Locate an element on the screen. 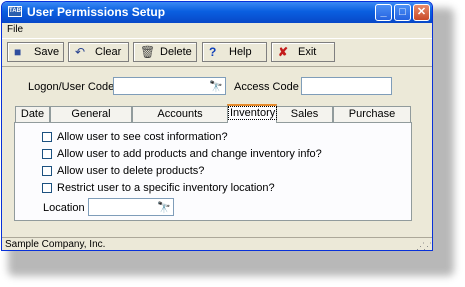 The width and height of the screenshot is (465, 287). resize-grip-icon: ⋰⋰ is located at coordinates (424, 245).